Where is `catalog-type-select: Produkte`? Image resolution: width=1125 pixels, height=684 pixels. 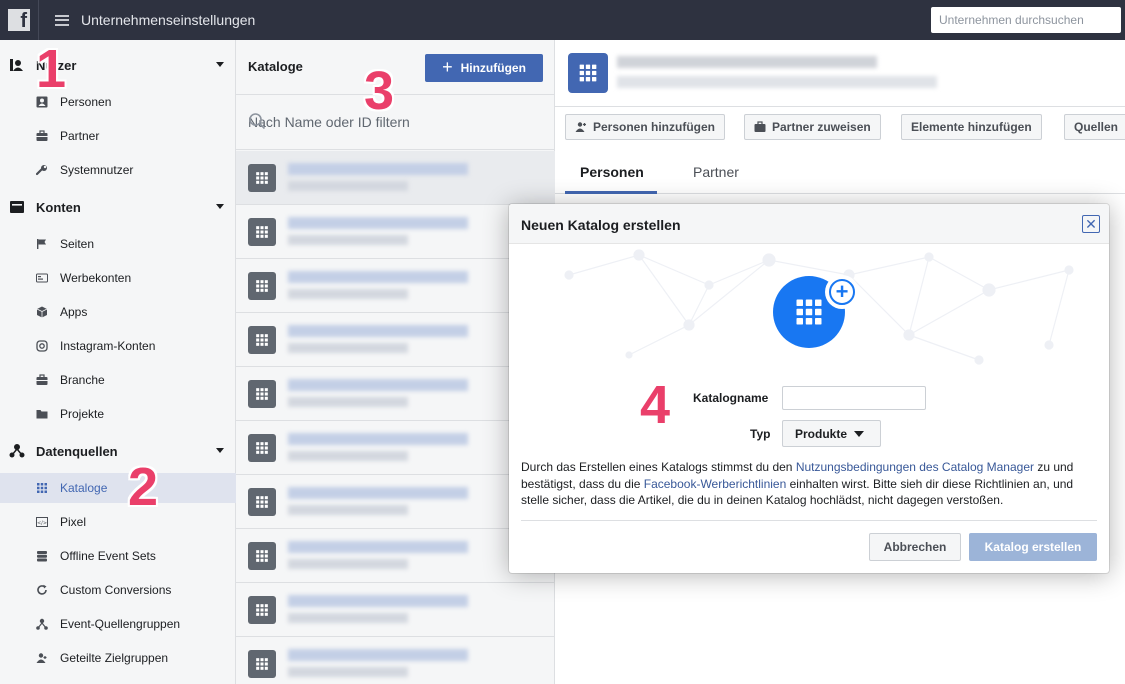
catalog-type-select: Produkte is located at coordinates (831, 433).